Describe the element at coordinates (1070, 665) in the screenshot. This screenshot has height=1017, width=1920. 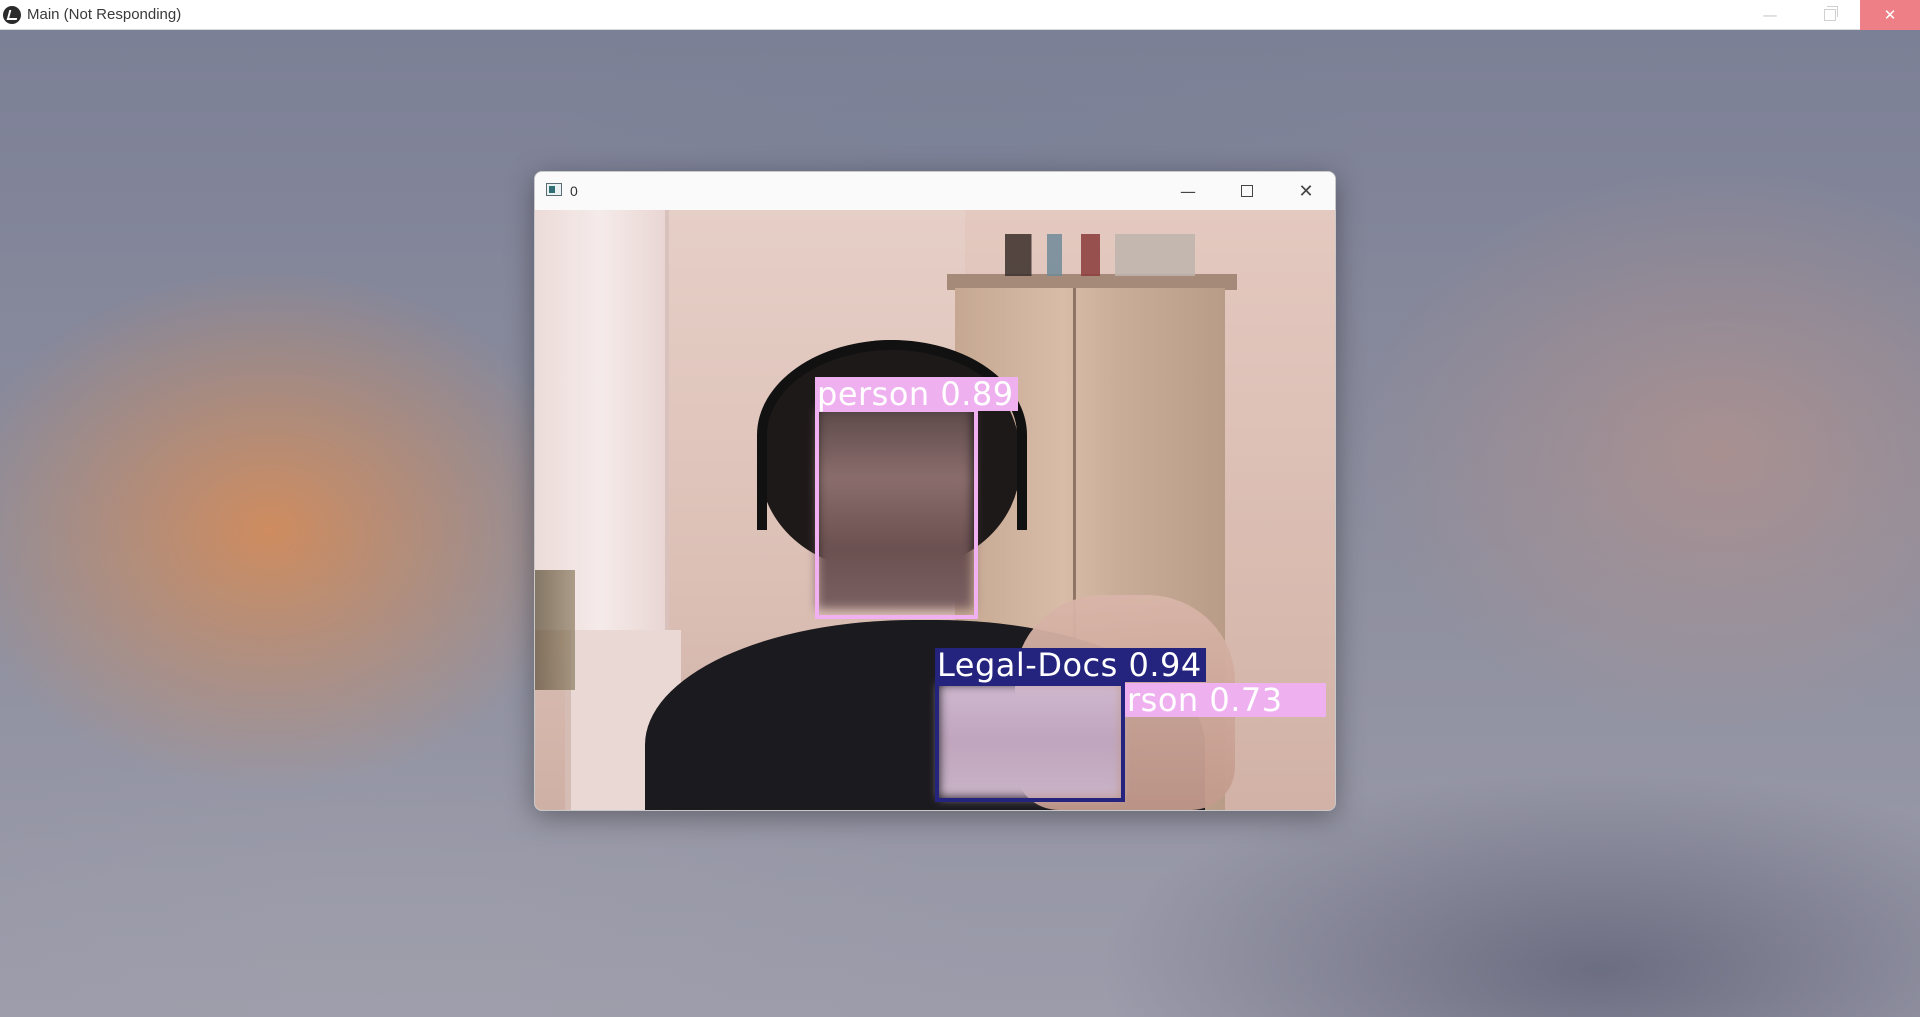
I see `detection-label-legal-docs: Legal-Docs 0.94` at that location.